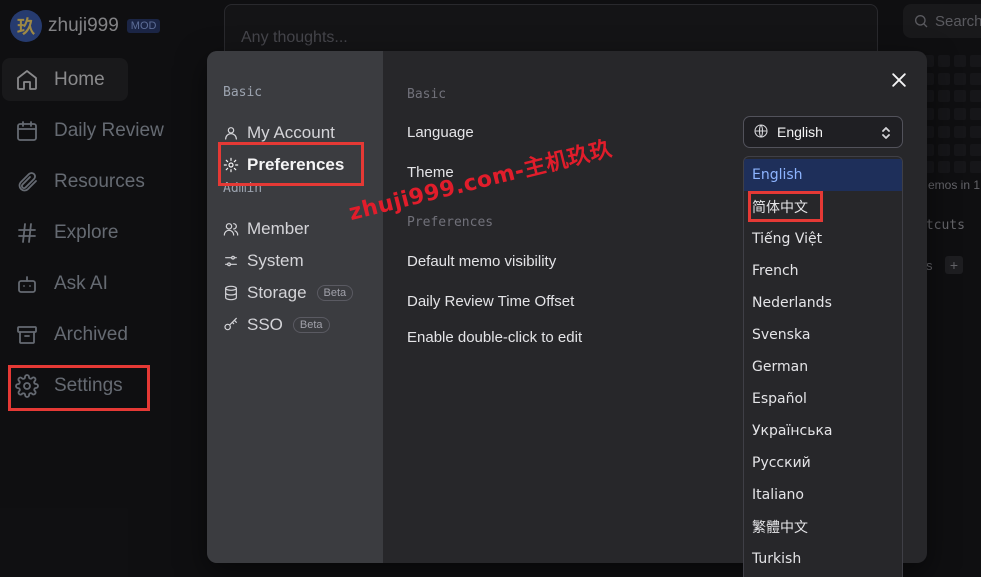  What do you see at coordinates (823, 399) in the screenshot?
I see `language-option-spanish: Español` at bounding box center [823, 399].